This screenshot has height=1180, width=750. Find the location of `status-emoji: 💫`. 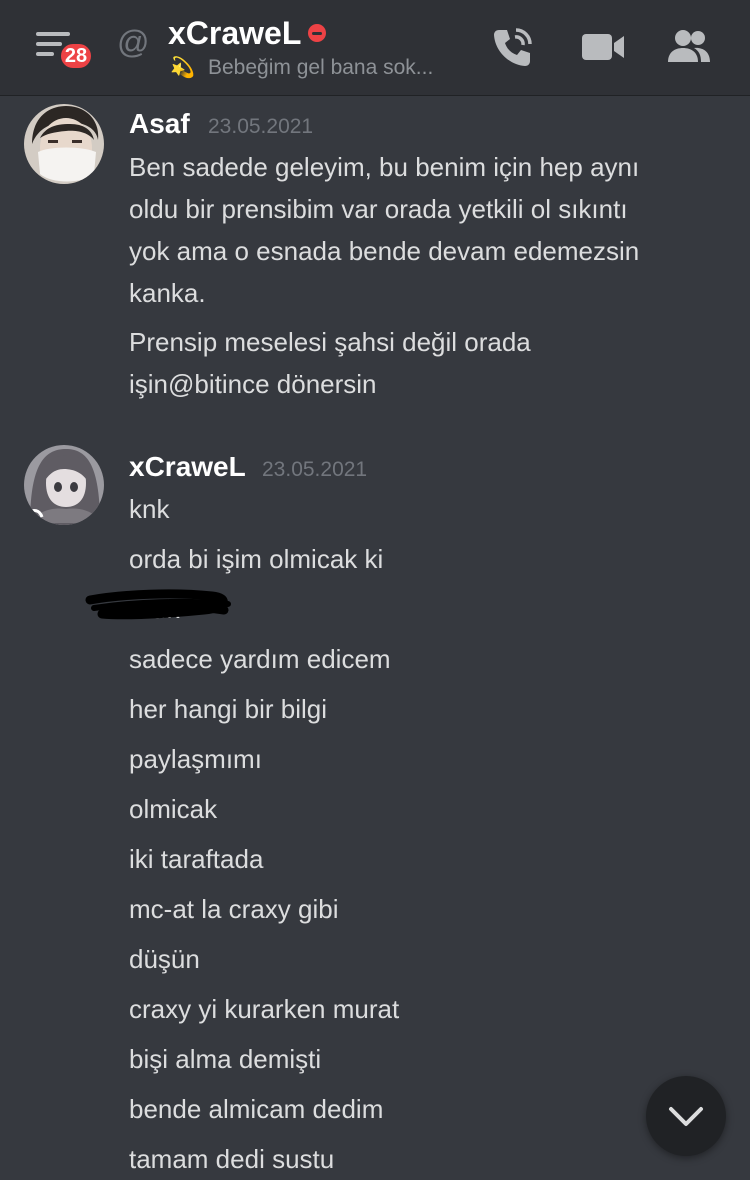

status-emoji: 💫 is located at coordinates (182, 68).